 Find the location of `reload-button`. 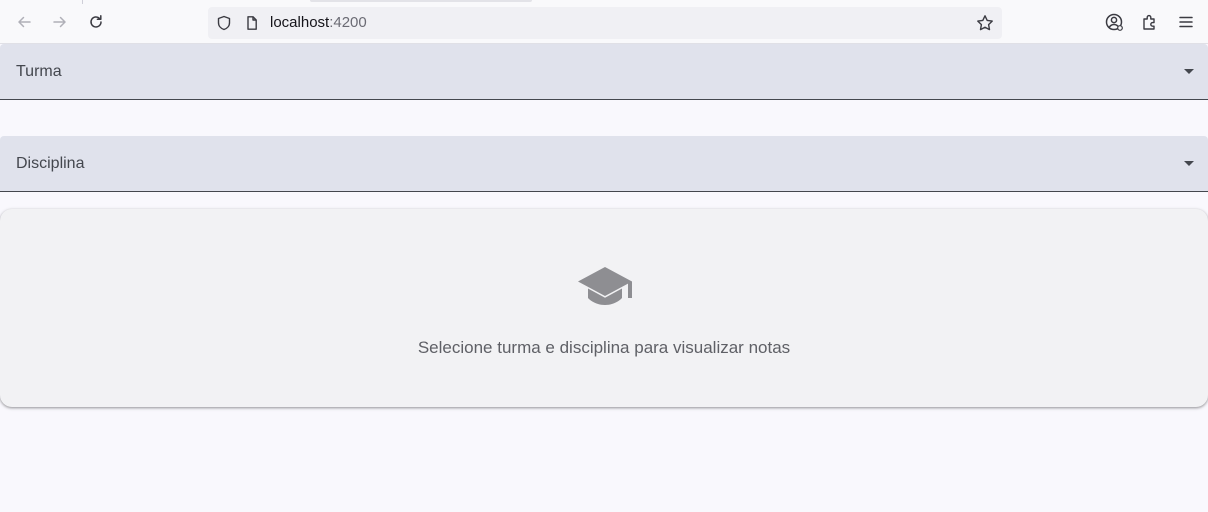

reload-button is located at coordinates (96, 22).